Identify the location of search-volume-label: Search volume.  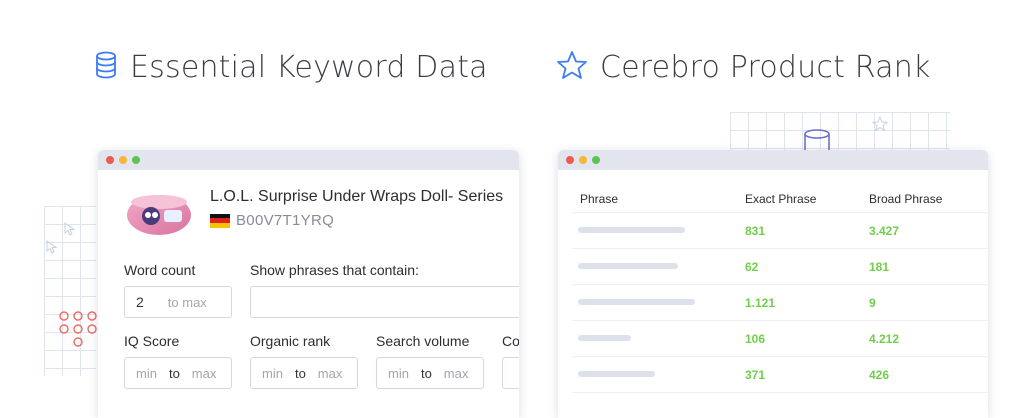
(423, 341).